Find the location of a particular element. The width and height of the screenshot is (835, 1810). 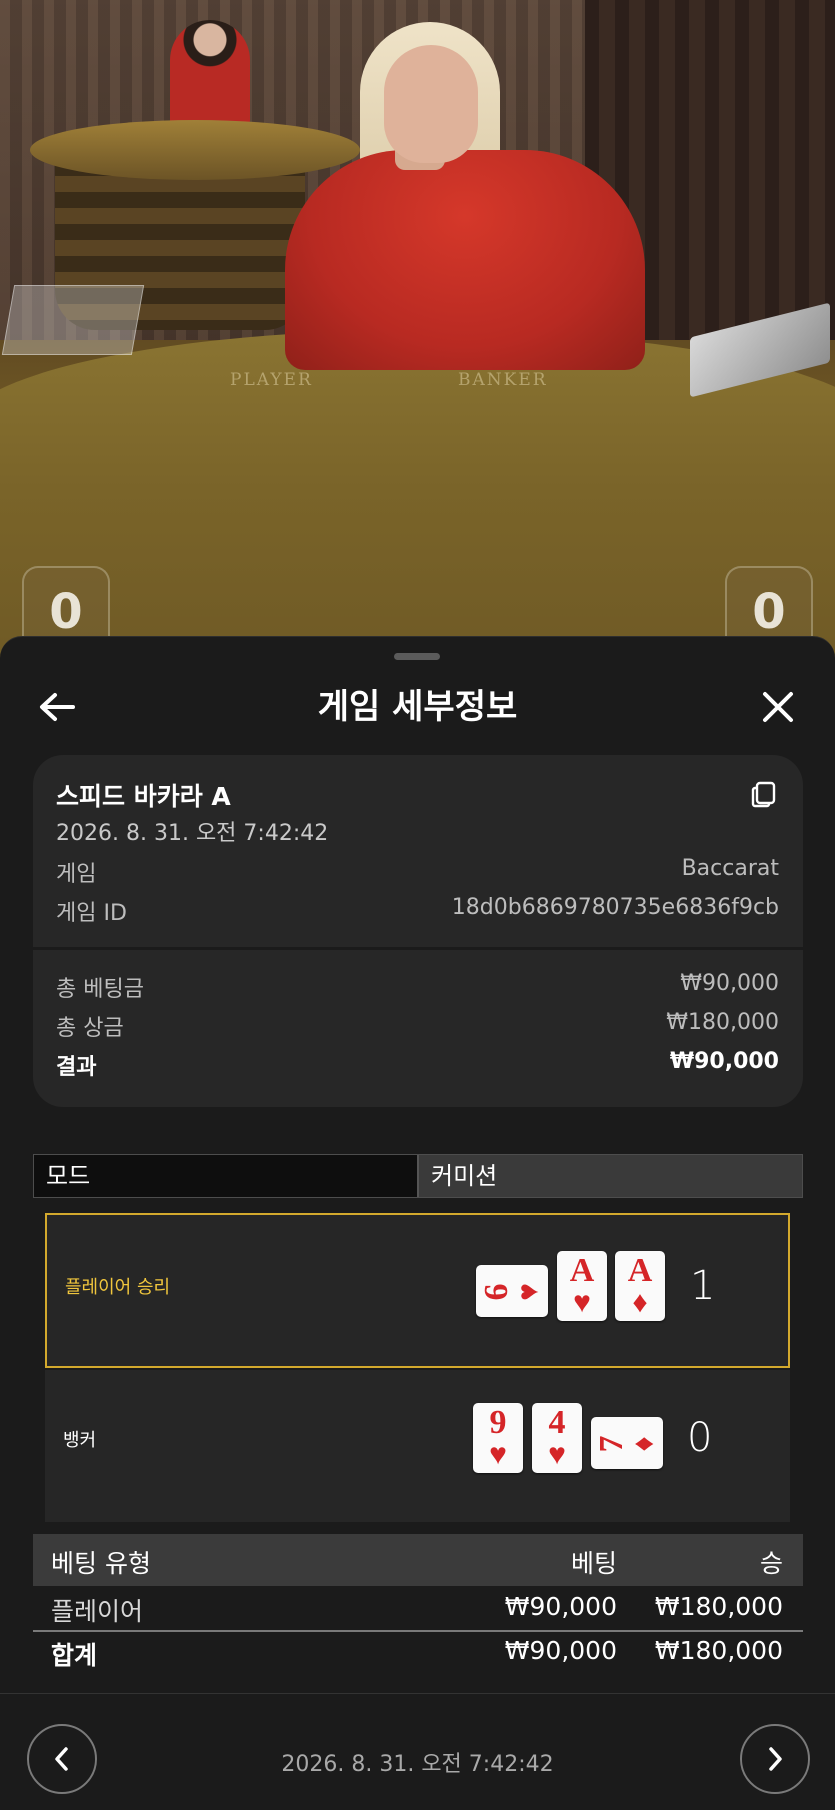

table-row: 플레이어 ₩90,000 ₩180,000 is located at coordinates (418, 1613).